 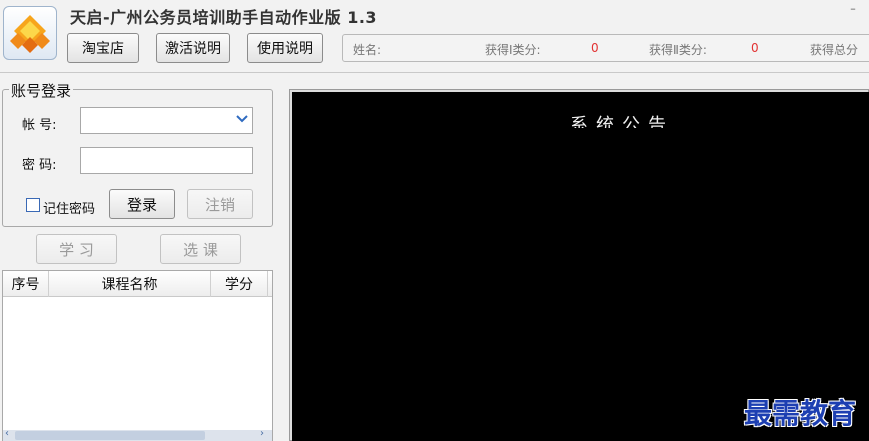 I want to click on column-header-course-name: 课程名称, so click(x=130, y=284).